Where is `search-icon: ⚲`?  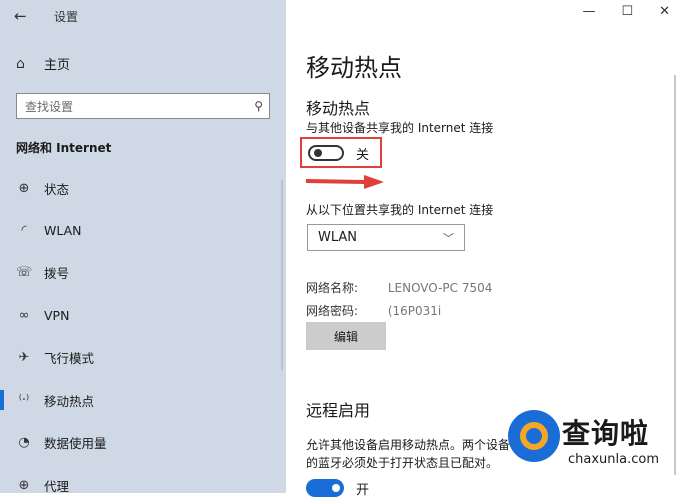
search-icon: ⚲ is located at coordinates (258, 106).